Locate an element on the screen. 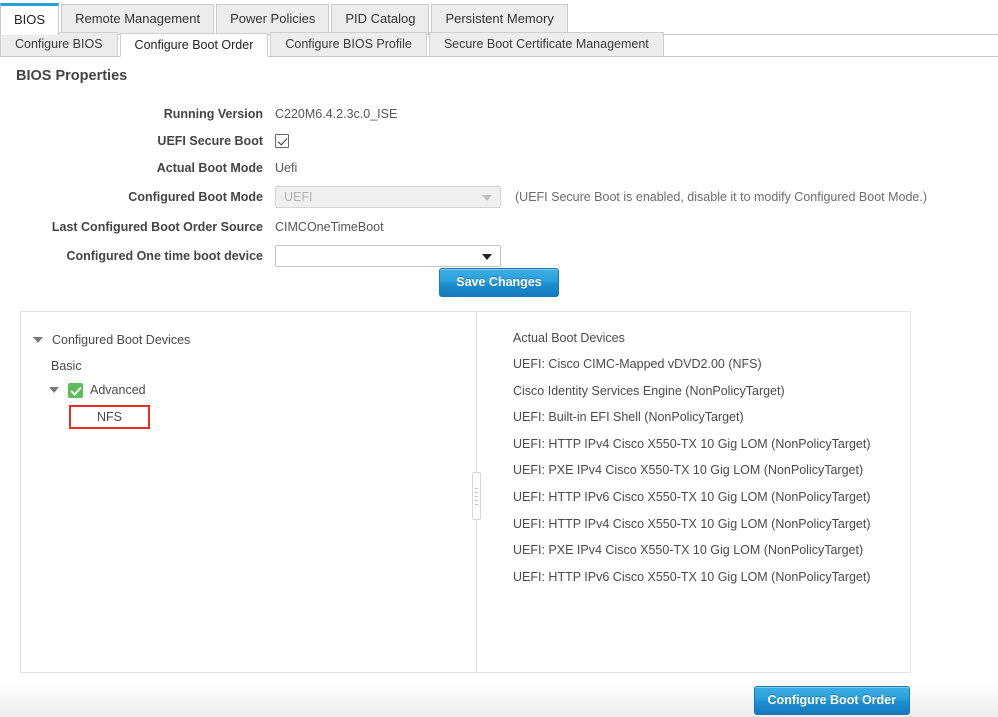 The width and height of the screenshot is (998, 717). tree-item-nfs: NFS is located at coordinates (109, 417).